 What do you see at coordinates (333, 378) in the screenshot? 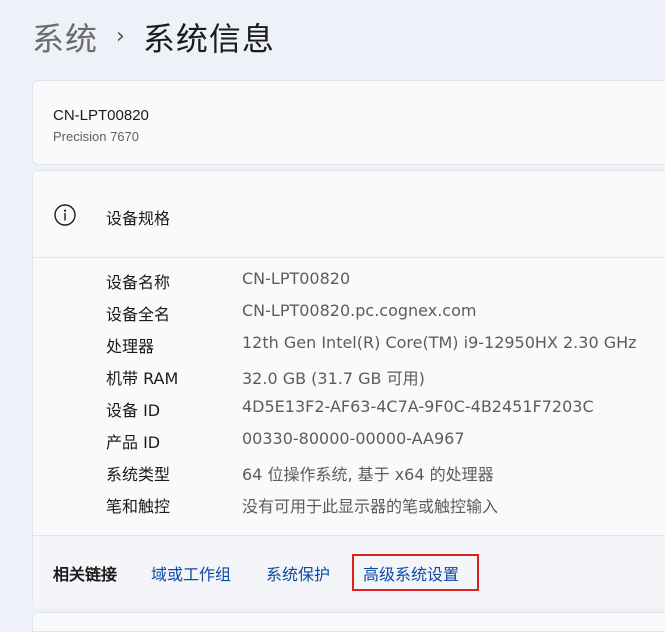
I see `spec-value: 32.0 GB (31.7 GB 可用)` at bounding box center [333, 378].